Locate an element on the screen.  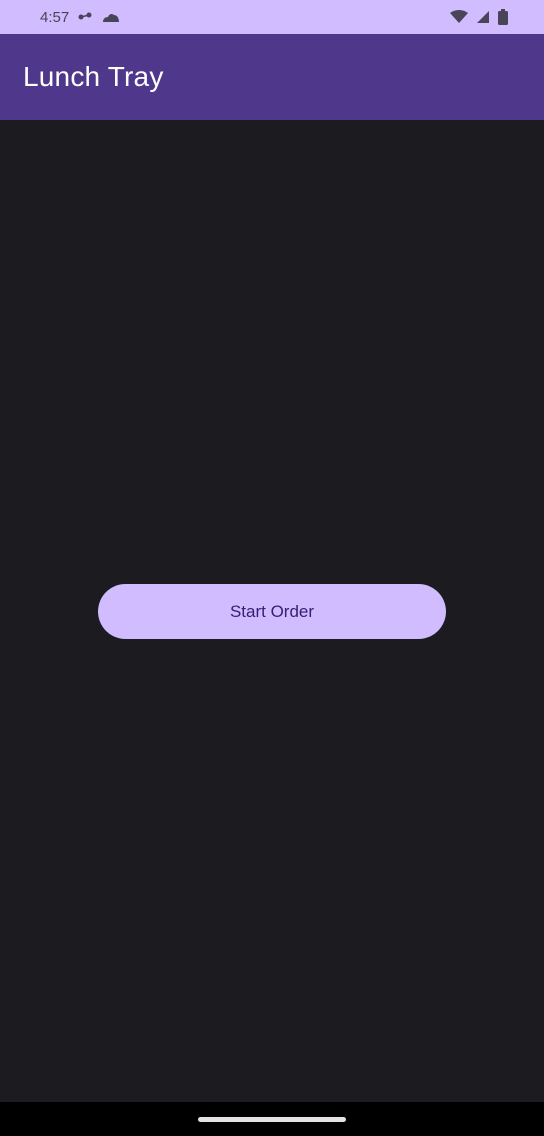
status-left: 4:57 is located at coordinates (80, 17).